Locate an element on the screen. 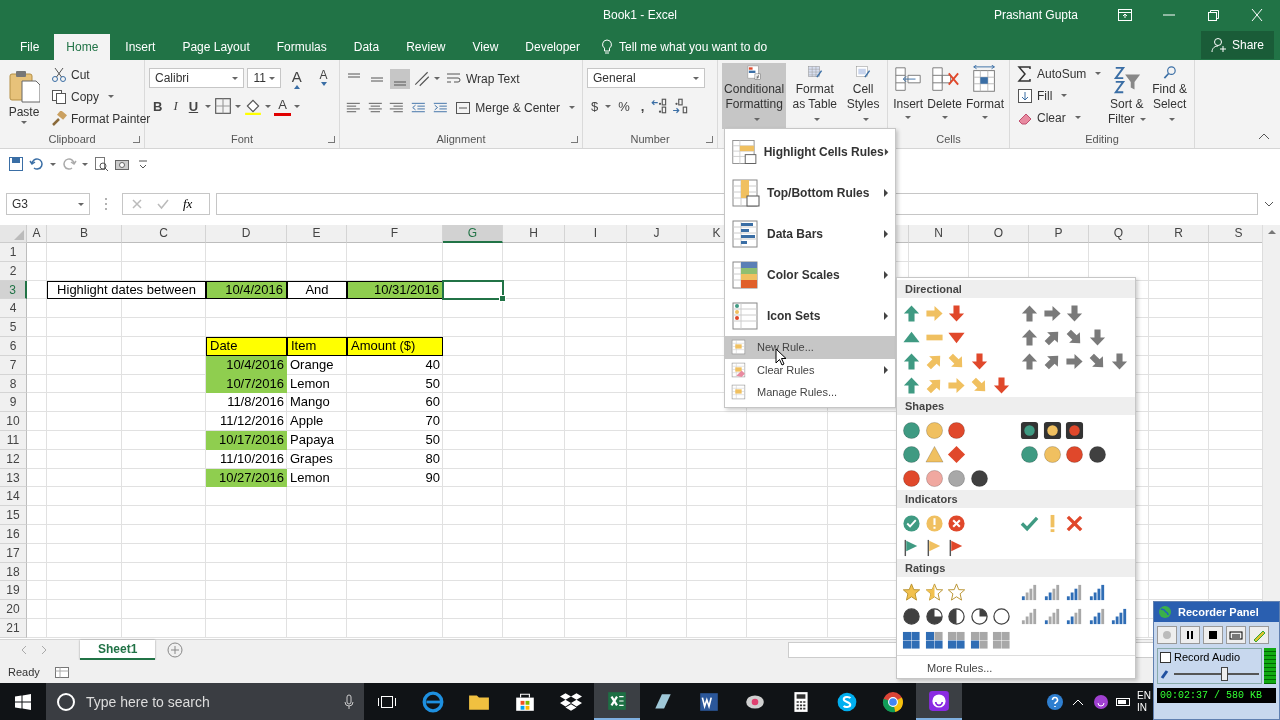 The height and width of the screenshot is (720, 1280). table-cell-text: 70 is located at coordinates (432, 421).